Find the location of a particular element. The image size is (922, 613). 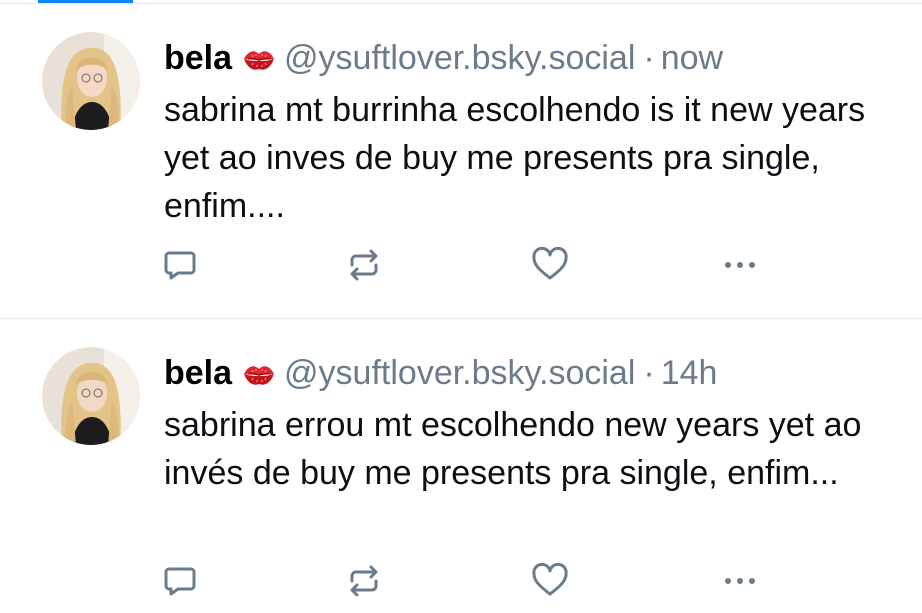

post-header: bela @ysuftlover.bsky.social · 14h is located at coordinates (533, 375).